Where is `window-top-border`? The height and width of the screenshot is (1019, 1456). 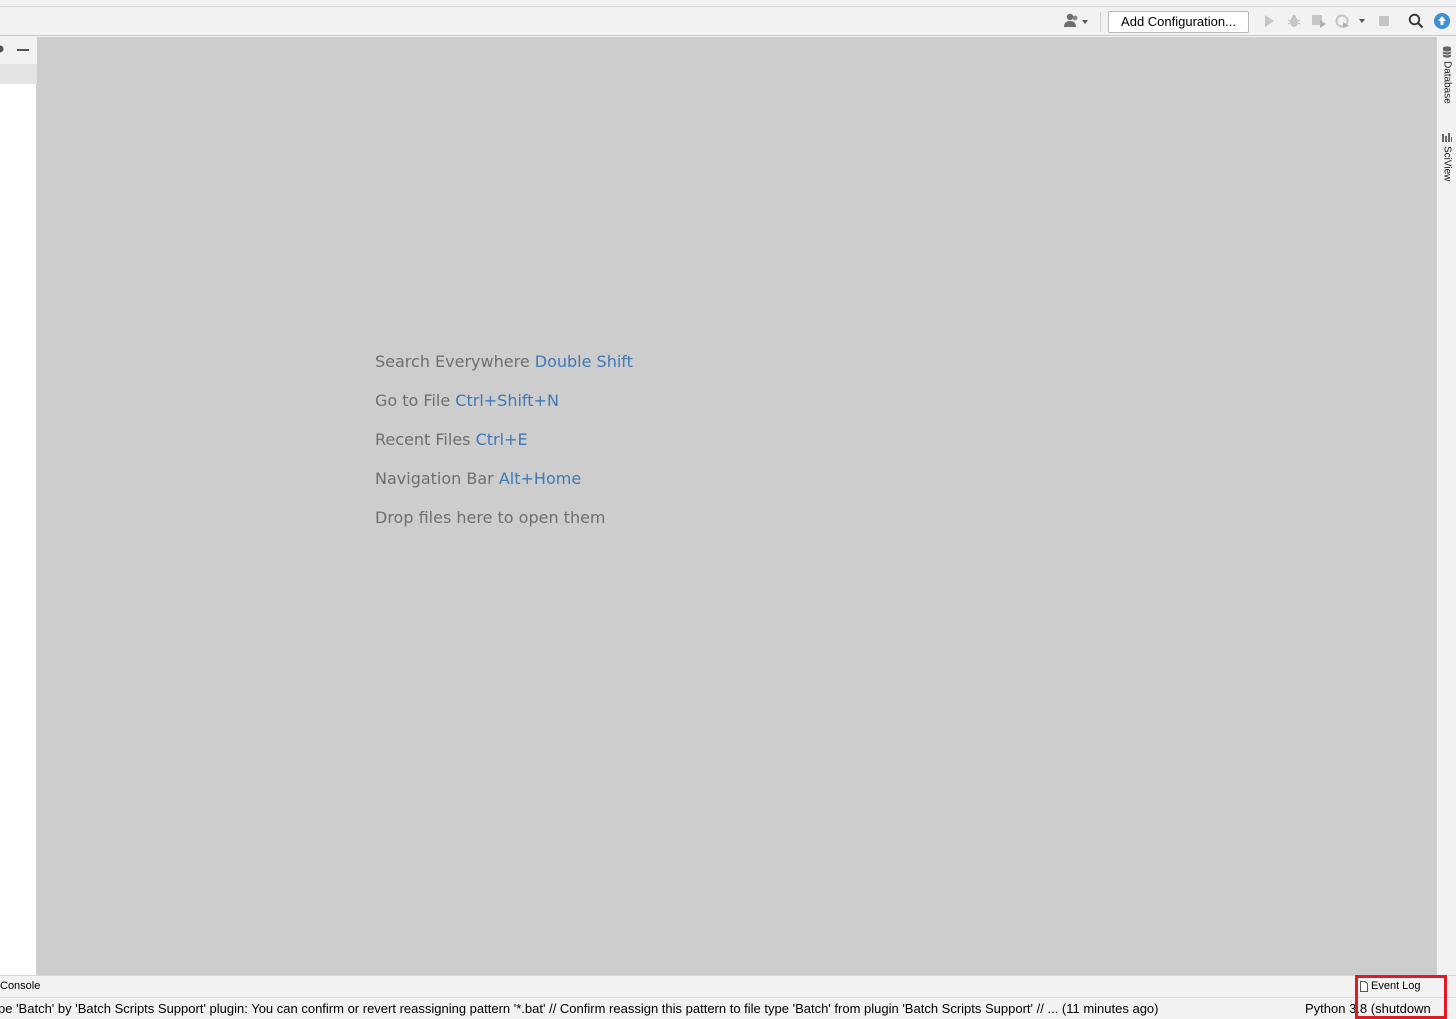
window-top-border is located at coordinates (728, 6).